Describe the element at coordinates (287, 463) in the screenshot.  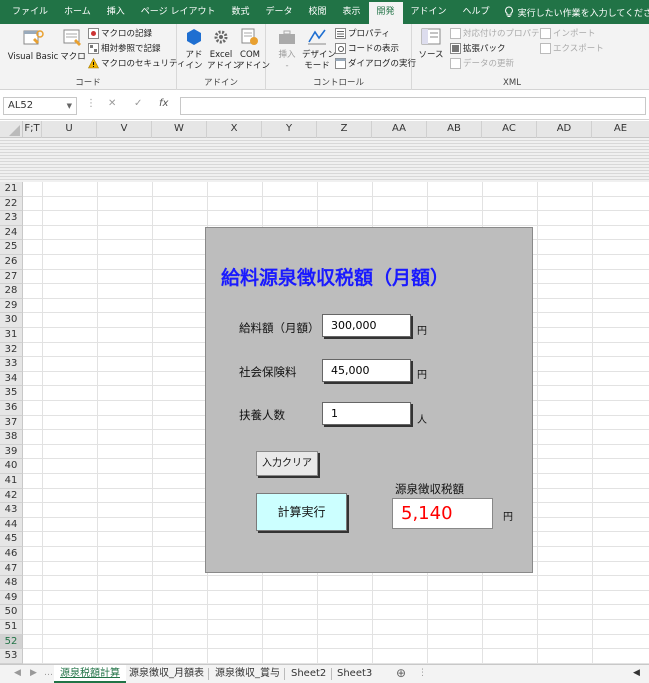
I see `clear-input-button: 入力クリア` at that location.